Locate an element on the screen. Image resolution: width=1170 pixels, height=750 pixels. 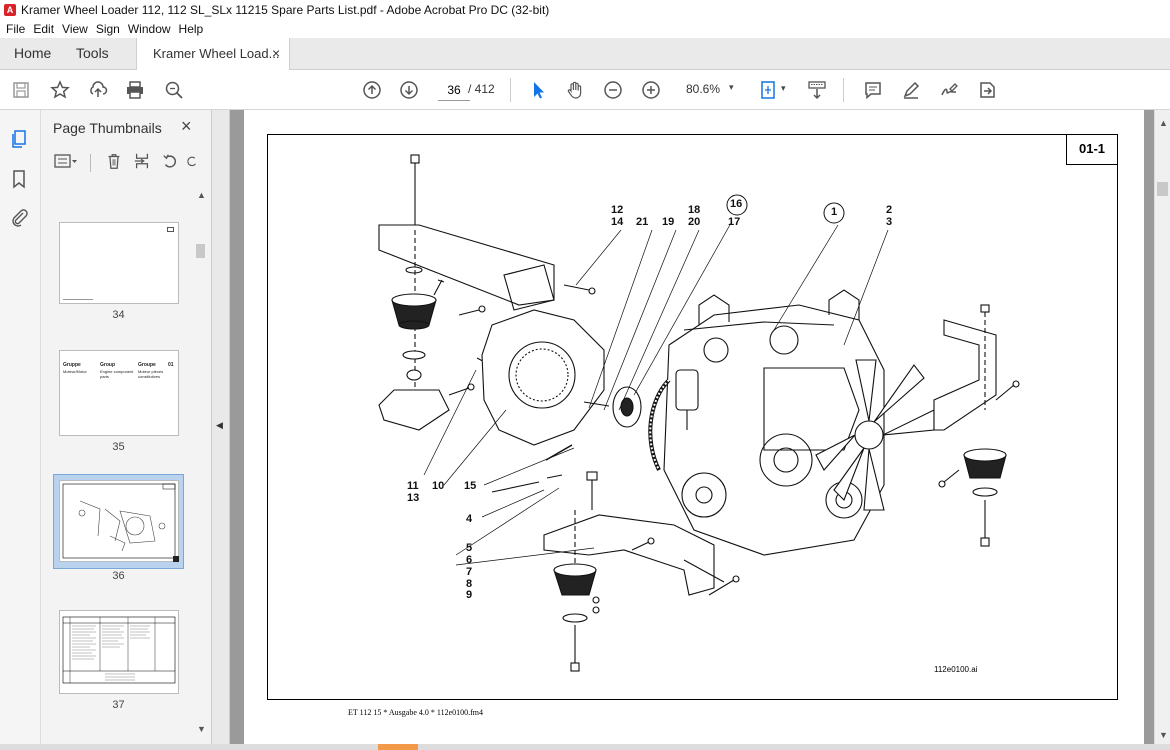
collapse-arrow-icon: ◀ is located at coordinates (219, 425).